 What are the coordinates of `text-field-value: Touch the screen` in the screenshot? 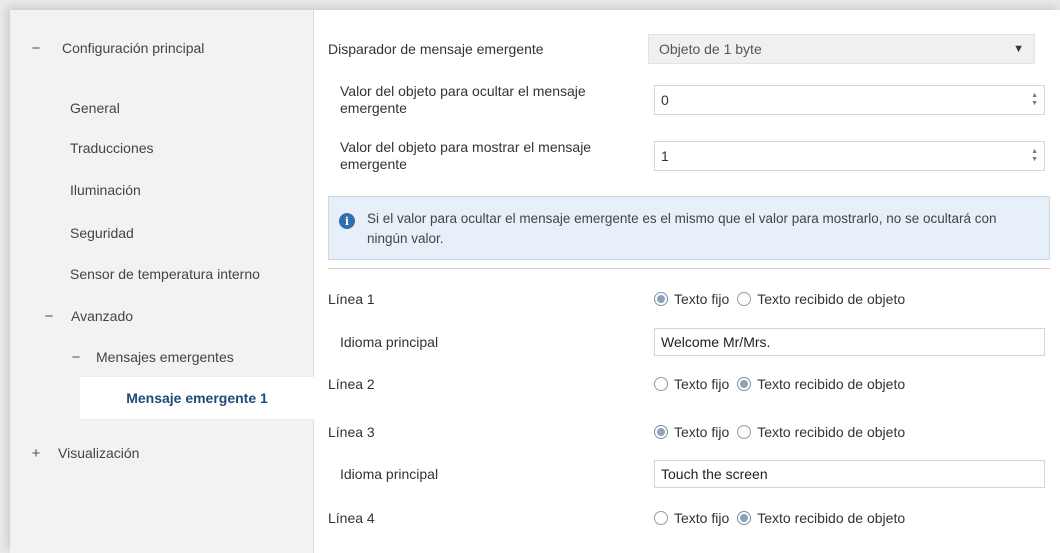 It's located at (714, 474).